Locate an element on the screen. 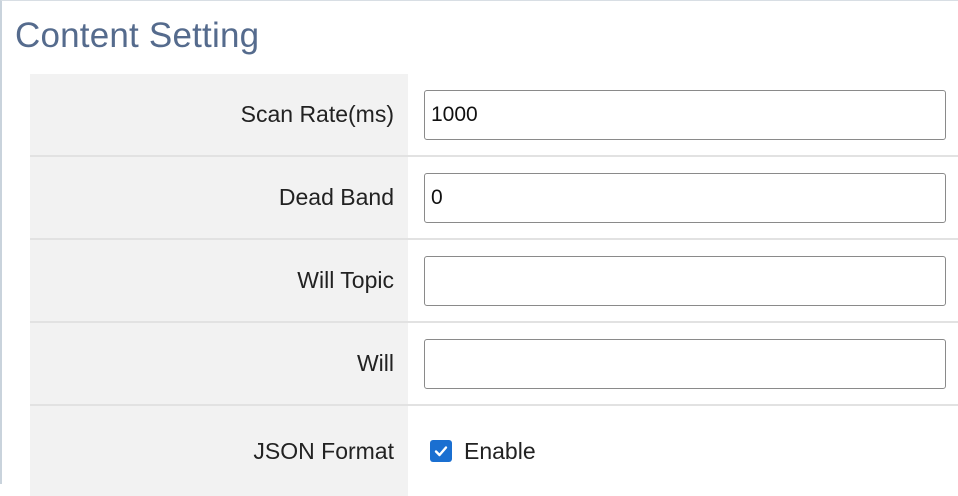 The image size is (958, 496). enable-checkbox is located at coordinates (441, 451).